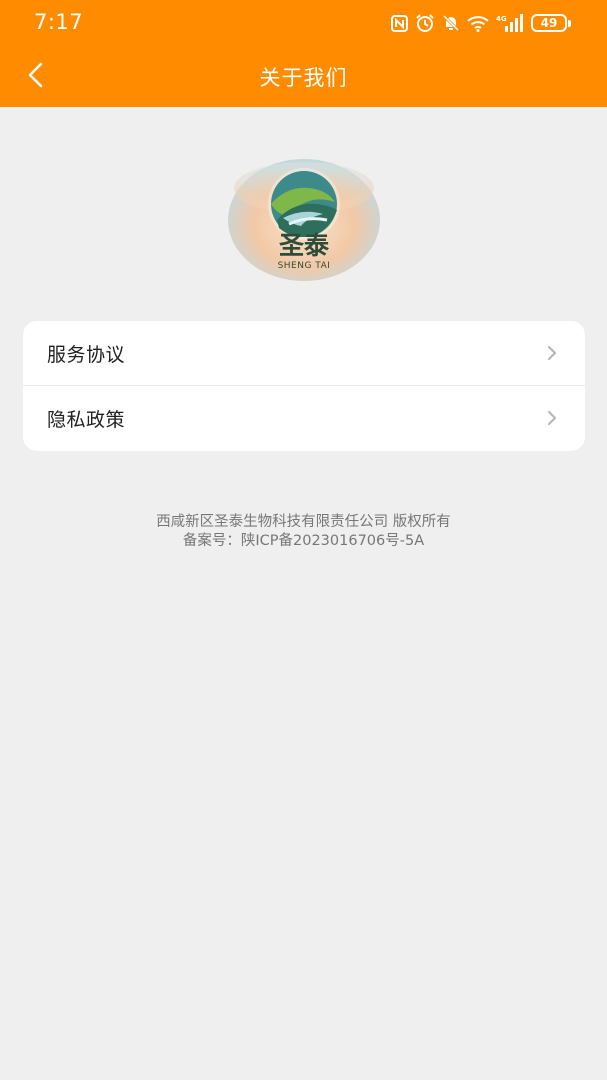 The width and height of the screenshot is (607, 1080). What do you see at coordinates (59, 22) in the screenshot?
I see `status-time: 7:17` at bounding box center [59, 22].